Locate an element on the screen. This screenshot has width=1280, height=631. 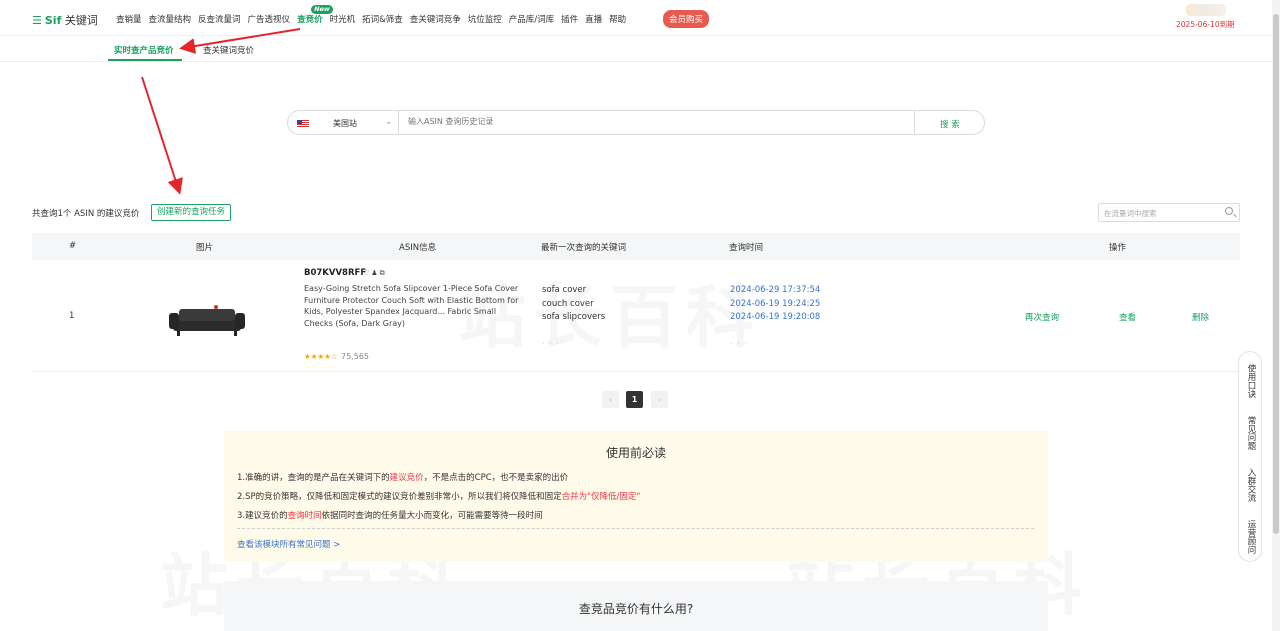
delete-button: 删除 is located at coordinates (1200, 317).